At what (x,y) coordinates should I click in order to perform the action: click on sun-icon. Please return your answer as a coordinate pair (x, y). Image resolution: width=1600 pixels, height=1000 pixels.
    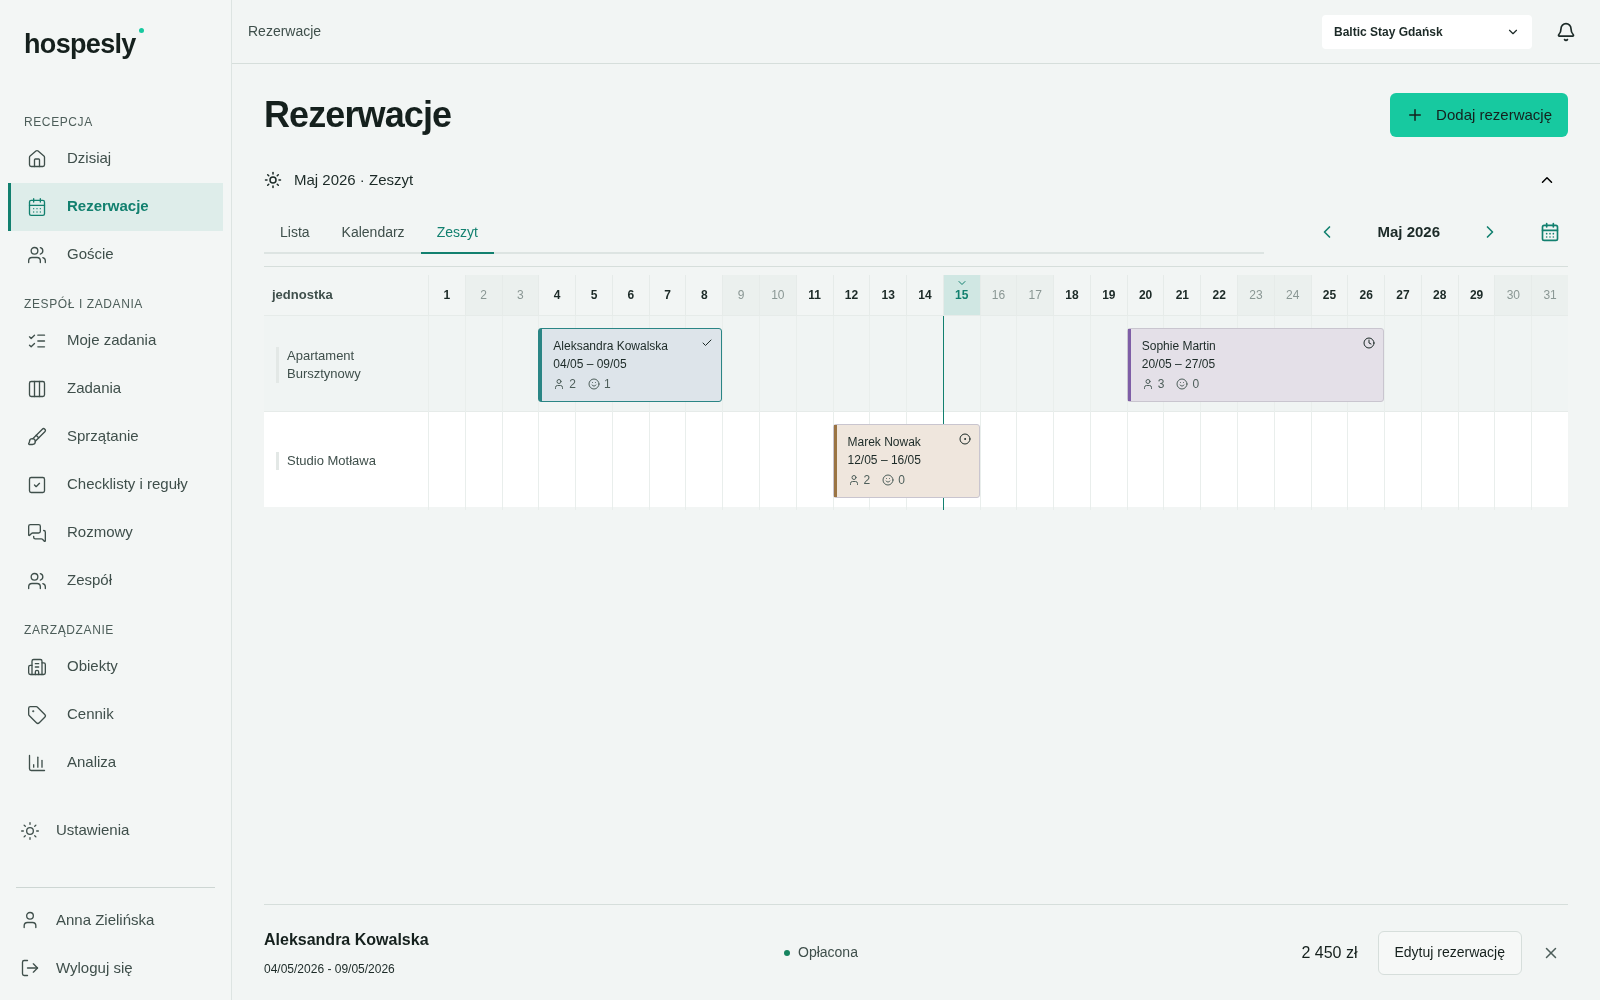
    Looking at the image, I should click on (273, 180).